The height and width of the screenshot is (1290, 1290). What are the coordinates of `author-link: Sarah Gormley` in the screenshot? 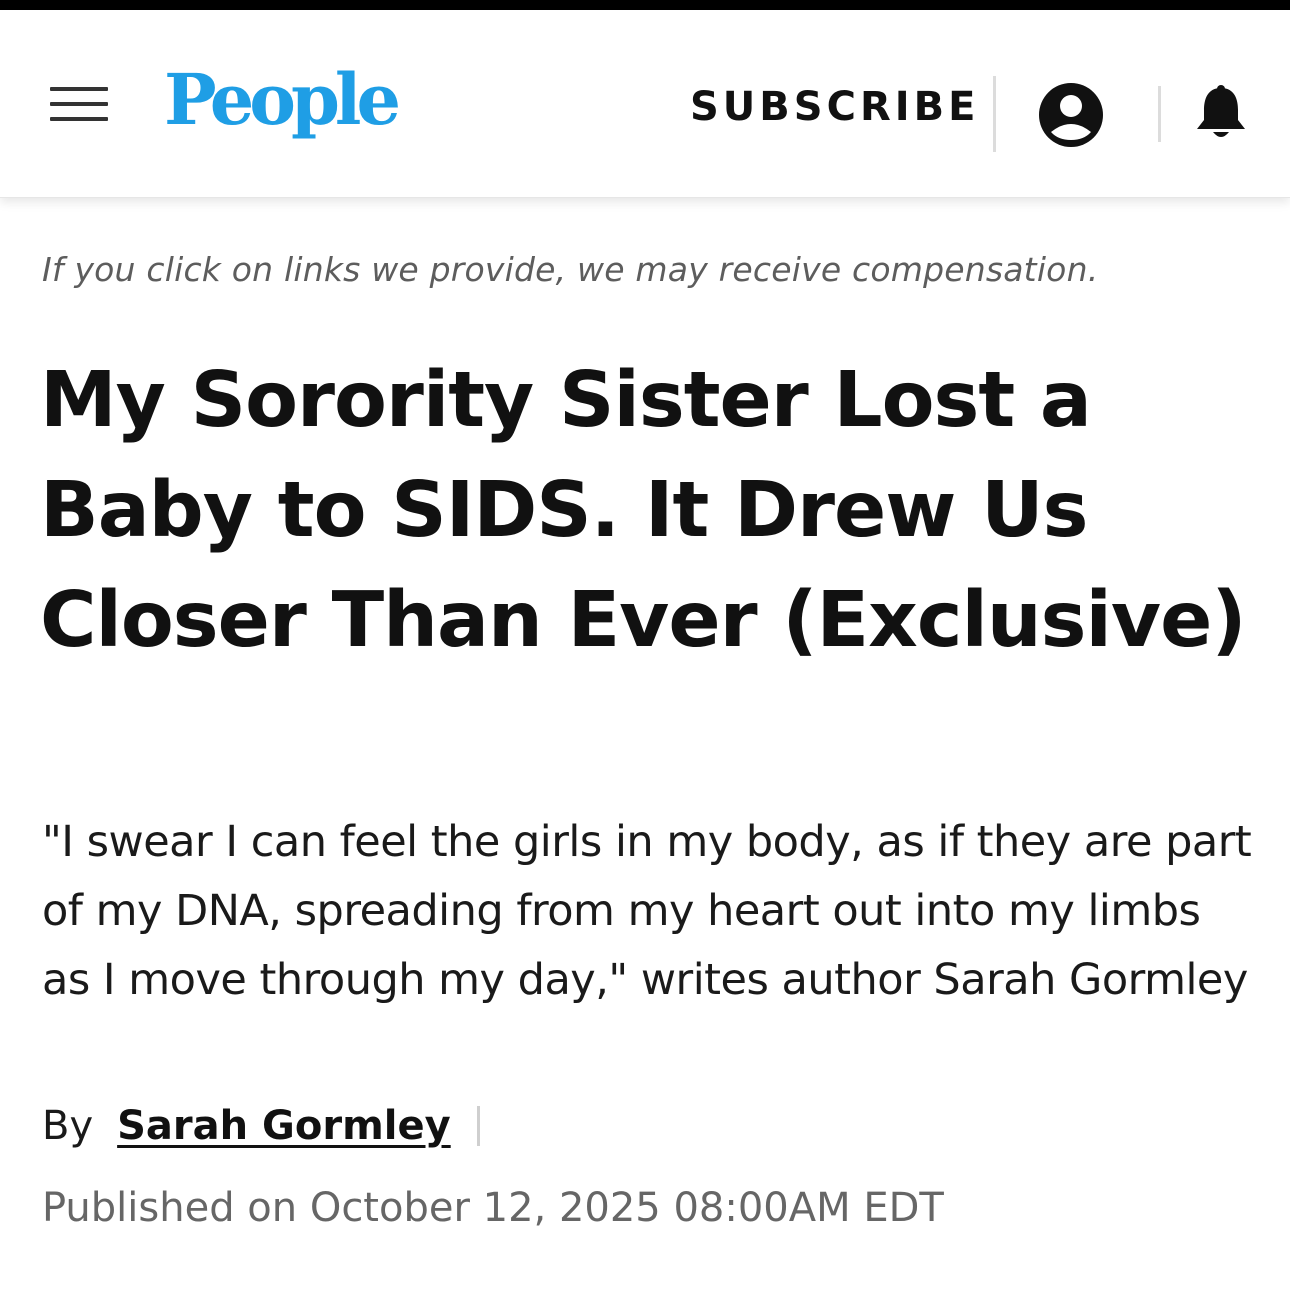 It's located at (284, 1126).